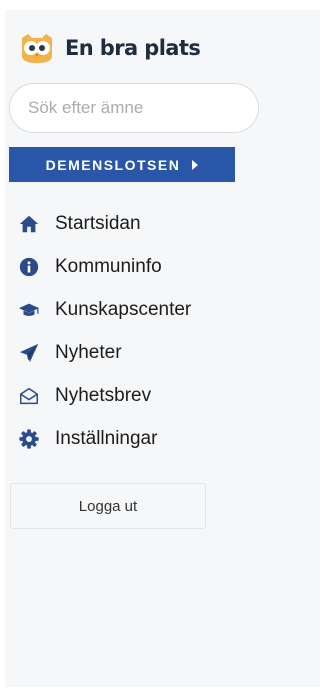  I want to click on banner-label: DEMENSLOTSEN, so click(113, 164).